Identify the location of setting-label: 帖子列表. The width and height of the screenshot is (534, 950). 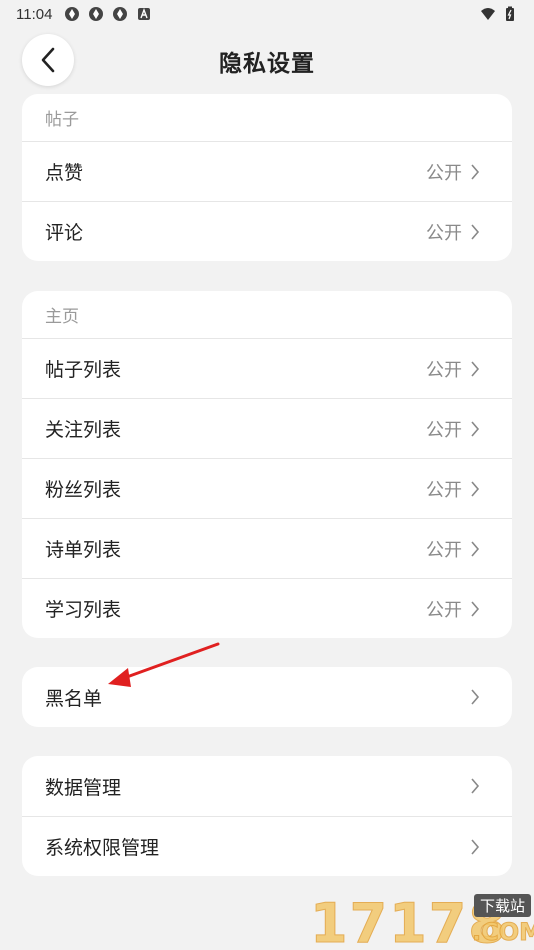
(83, 370).